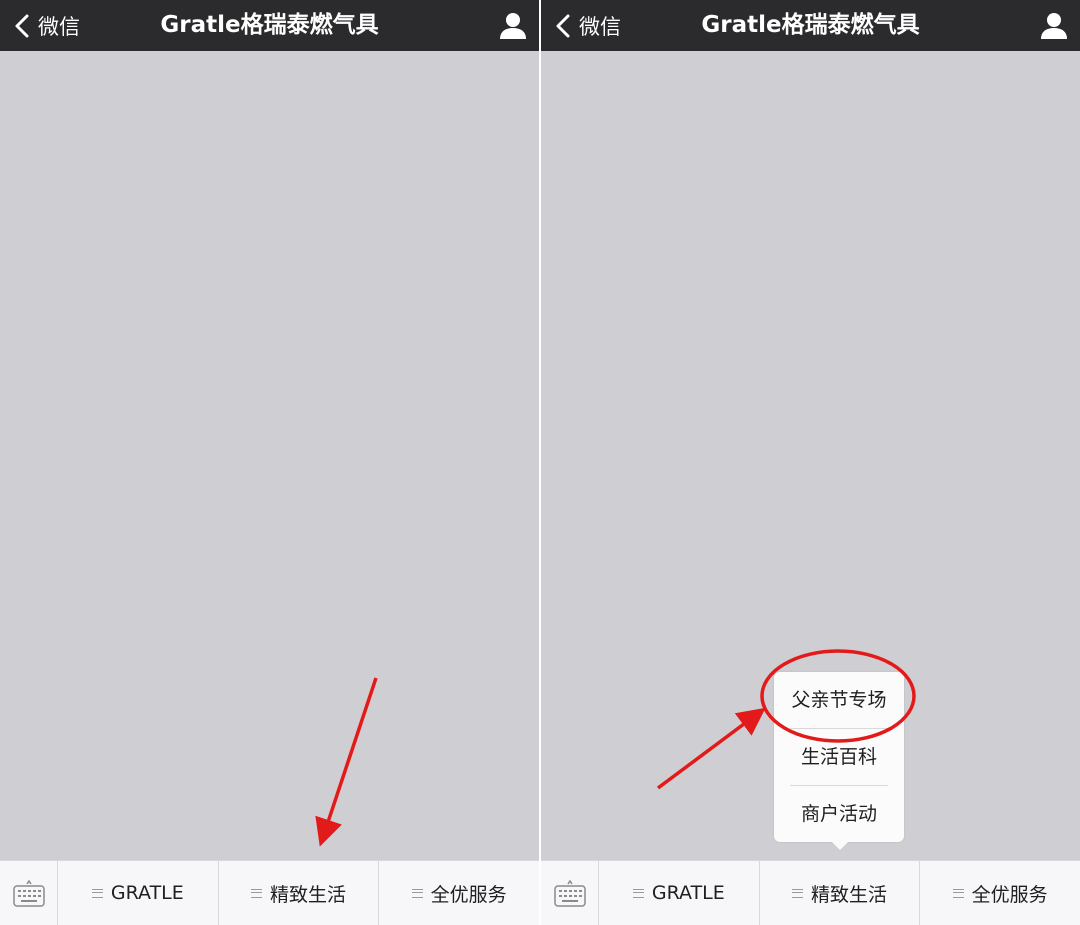 The height and width of the screenshot is (925, 1080). Describe the element at coordinates (839, 700) in the screenshot. I see `submenu-item-fathers-day: 父亲节专场` at that location.